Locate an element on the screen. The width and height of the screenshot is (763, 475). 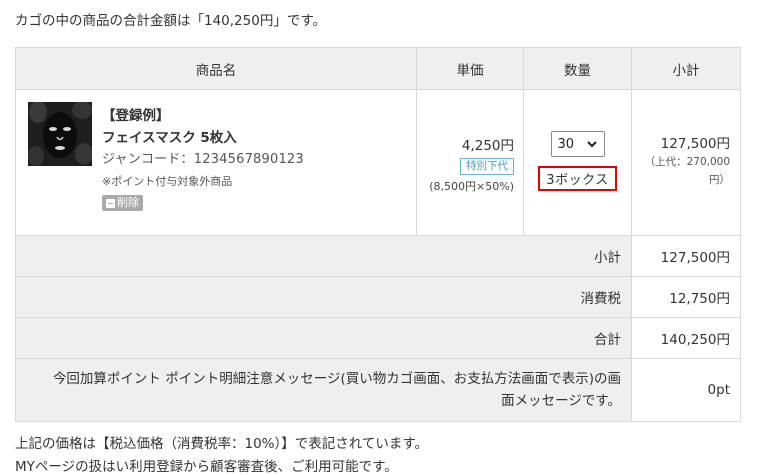
delete-button: 削除 is located at coordinates (122, 203).